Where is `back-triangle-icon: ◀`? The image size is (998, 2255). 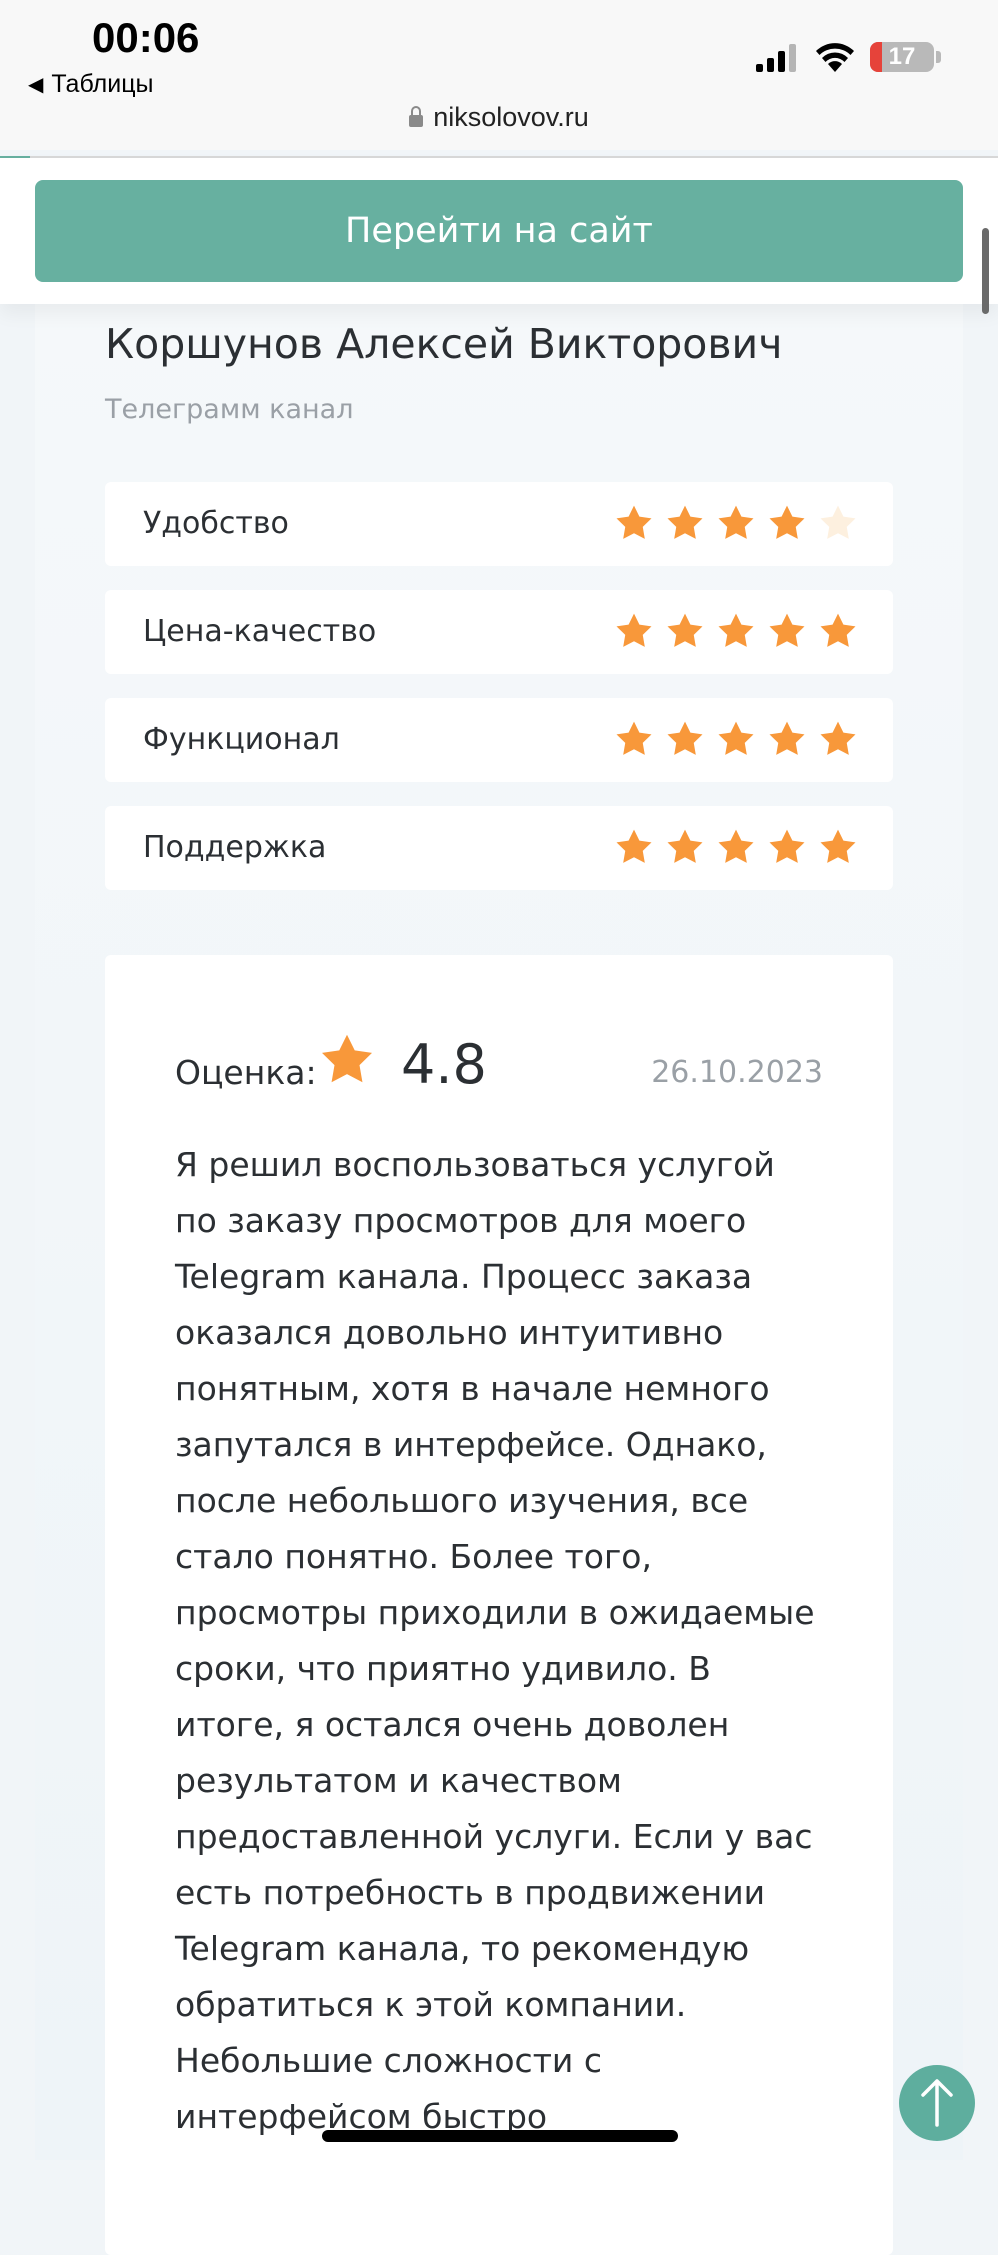
back-triangle-icon: ◀ is located at coordinates (36, 85).